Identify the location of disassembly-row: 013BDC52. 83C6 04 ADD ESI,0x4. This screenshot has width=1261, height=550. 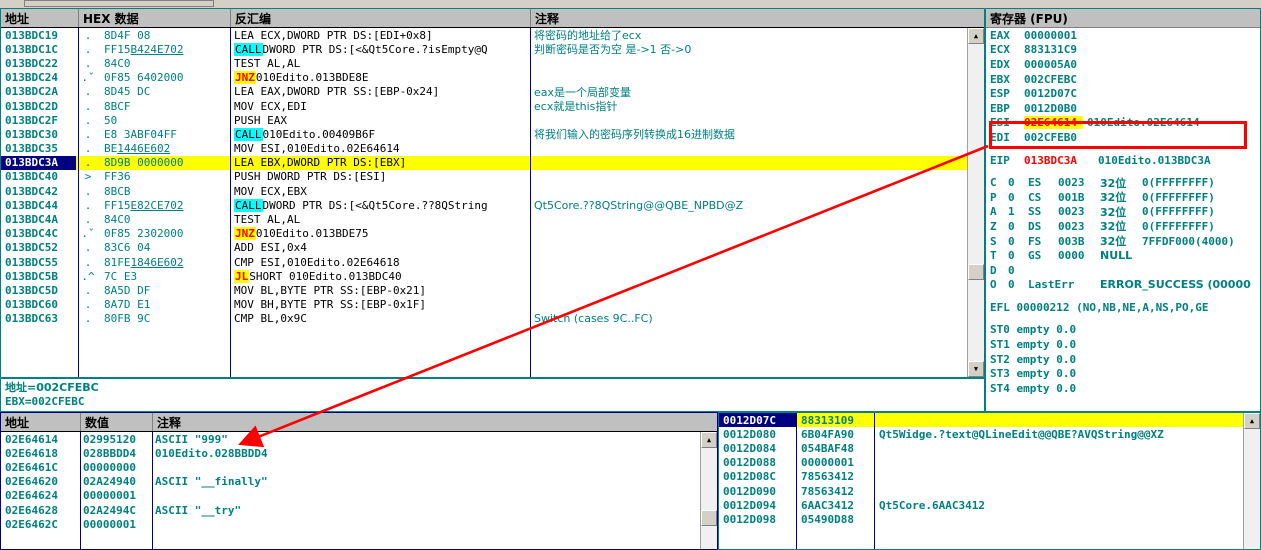
(492, 248).